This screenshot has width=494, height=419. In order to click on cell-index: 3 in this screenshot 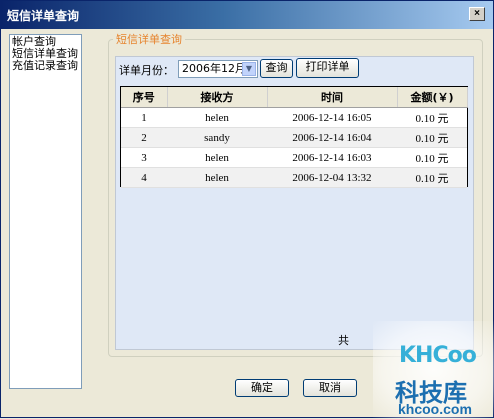, I will do `click(144, 157)`.